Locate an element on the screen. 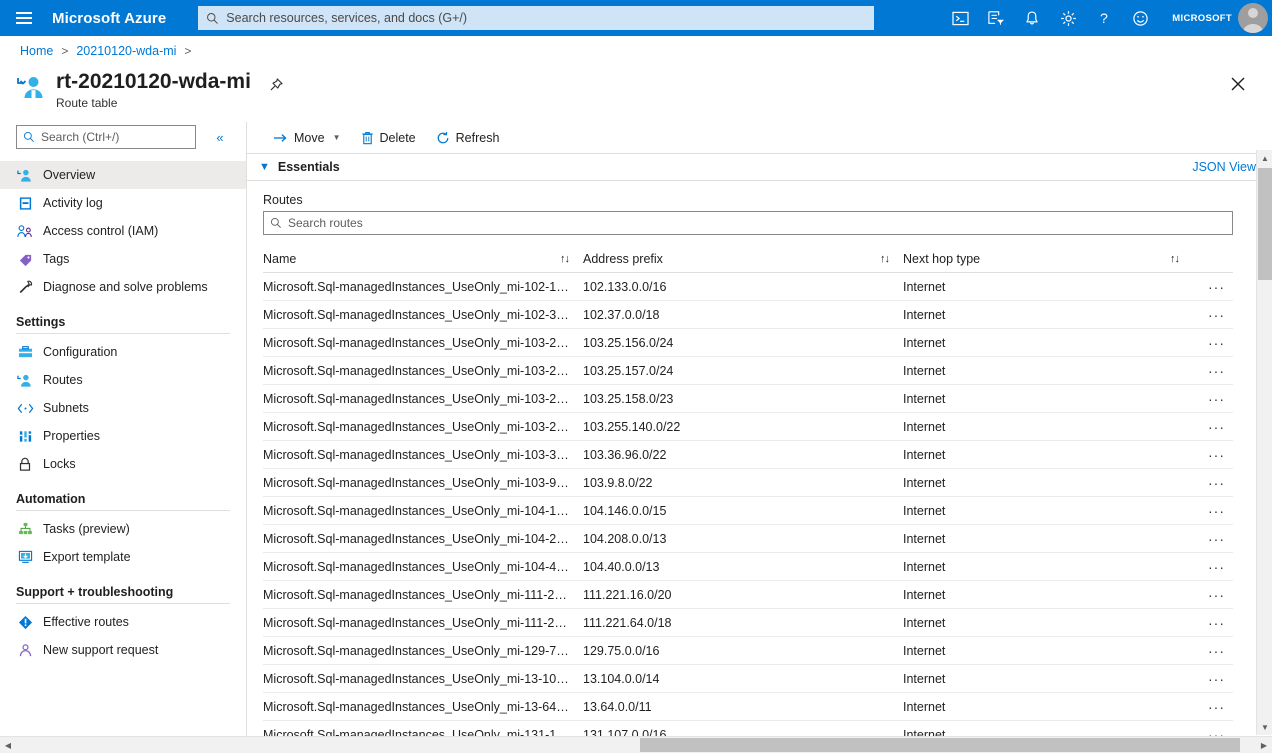  feedback-smiley-icon is located at coordinates (1140, 18).